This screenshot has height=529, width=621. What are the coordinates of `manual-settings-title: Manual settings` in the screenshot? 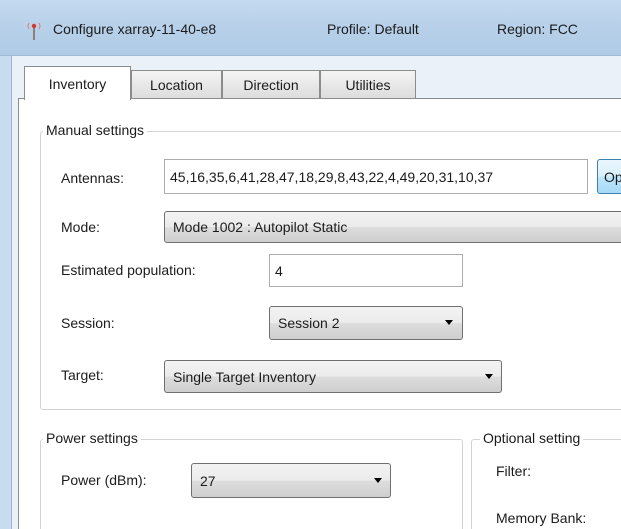 It's located at (95, 130).